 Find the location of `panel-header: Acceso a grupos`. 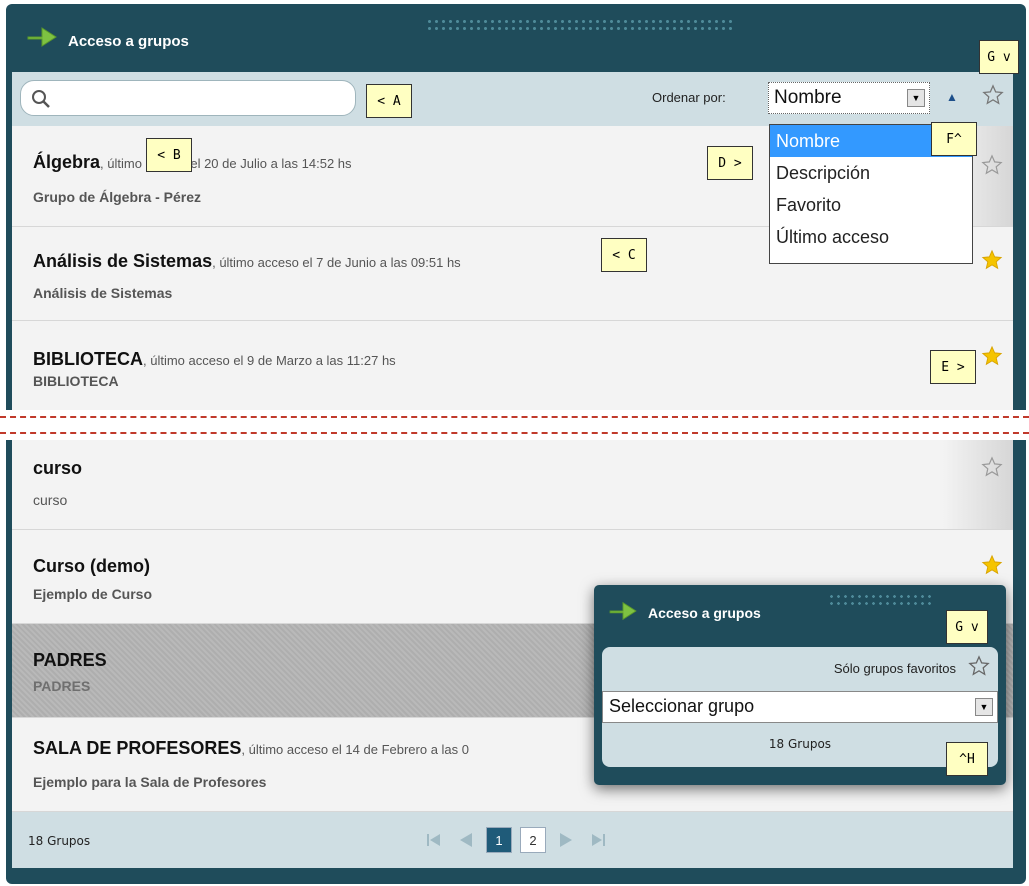

panel-header: Acceso a grupos is located at coordinates (516, 36).